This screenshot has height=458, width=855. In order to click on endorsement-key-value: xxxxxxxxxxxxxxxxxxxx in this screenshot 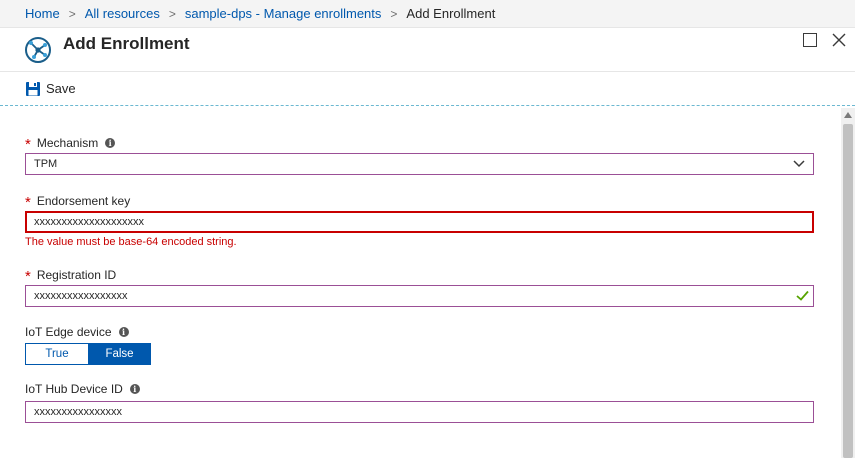, I will do `click(89, 222)`.